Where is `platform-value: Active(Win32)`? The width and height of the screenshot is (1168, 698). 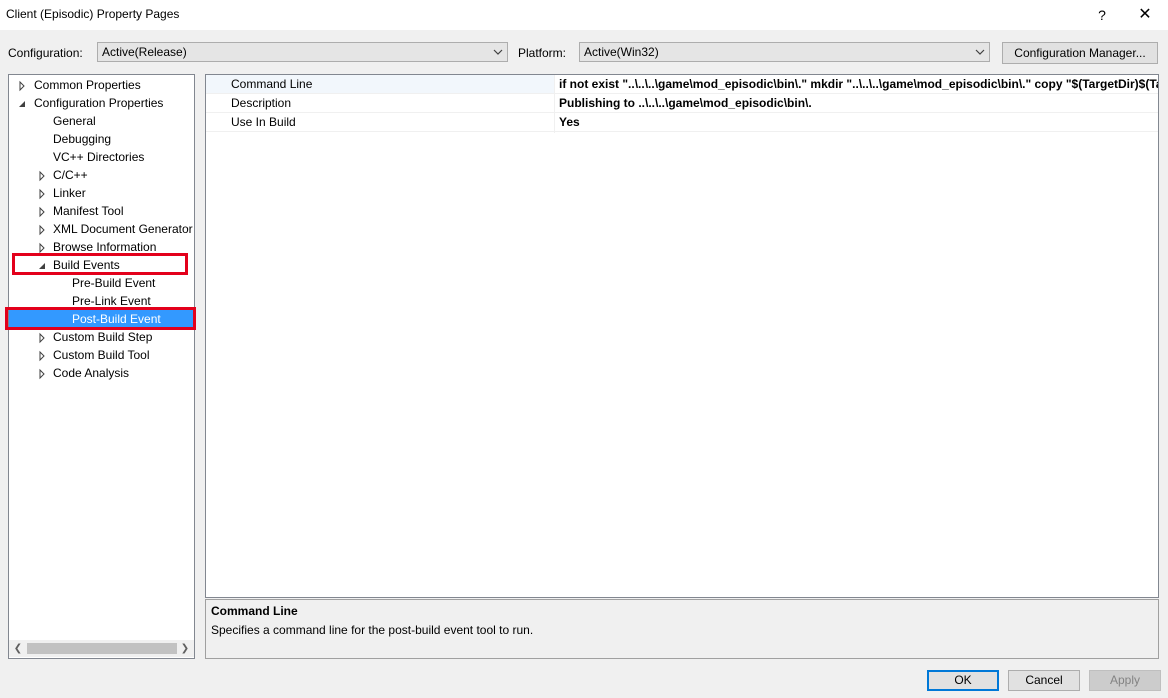
platform-value: Active(Win32) is located at coordinates (621, 52).